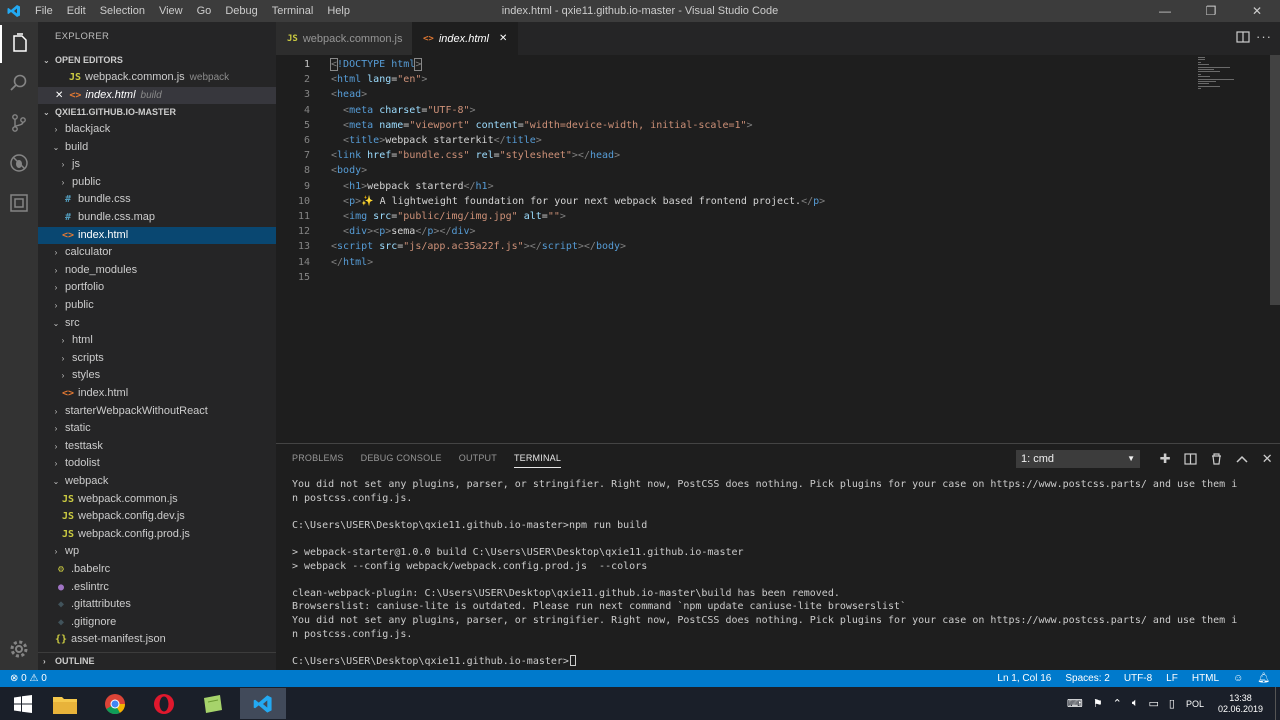 The width and height of the screenshot is (1280, 720). Describe the element at coordinates (448, 216) in the screenshot. I see `code-line: <img src="public/img/img.jpg" alt="">` at that location.